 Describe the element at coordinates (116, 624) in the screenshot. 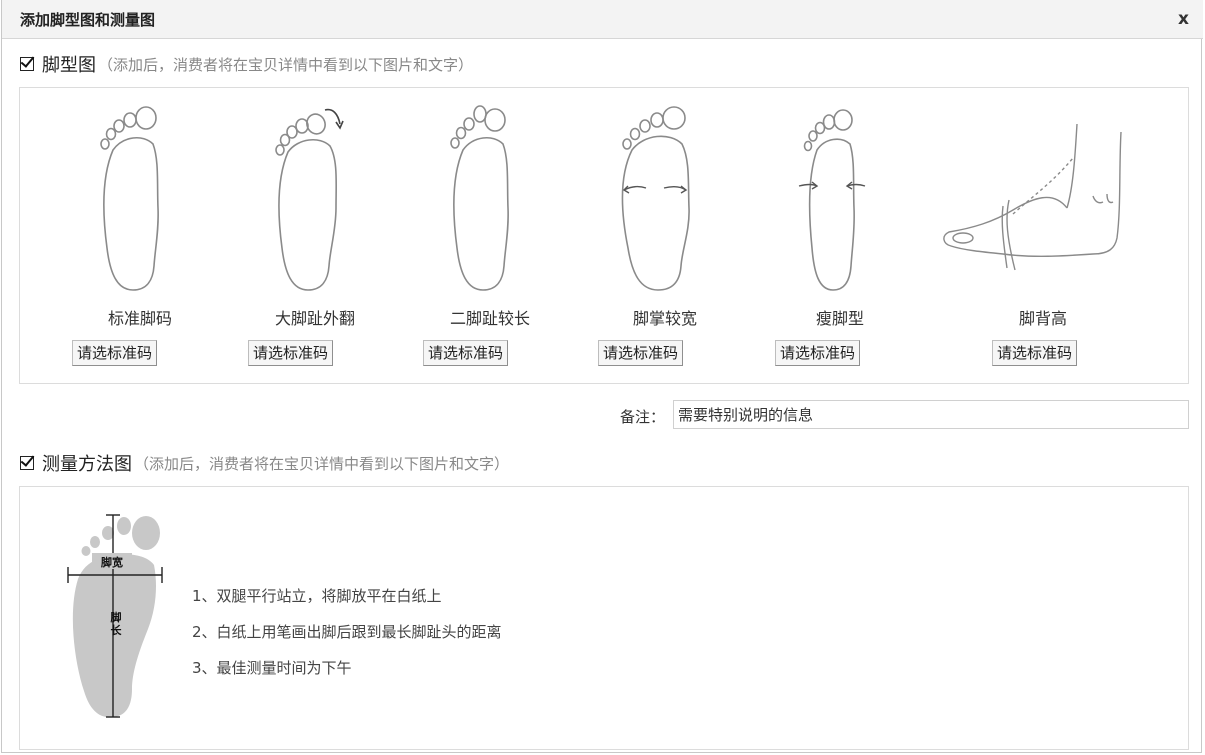

I see `foot-length-label: 脚长` at that location.